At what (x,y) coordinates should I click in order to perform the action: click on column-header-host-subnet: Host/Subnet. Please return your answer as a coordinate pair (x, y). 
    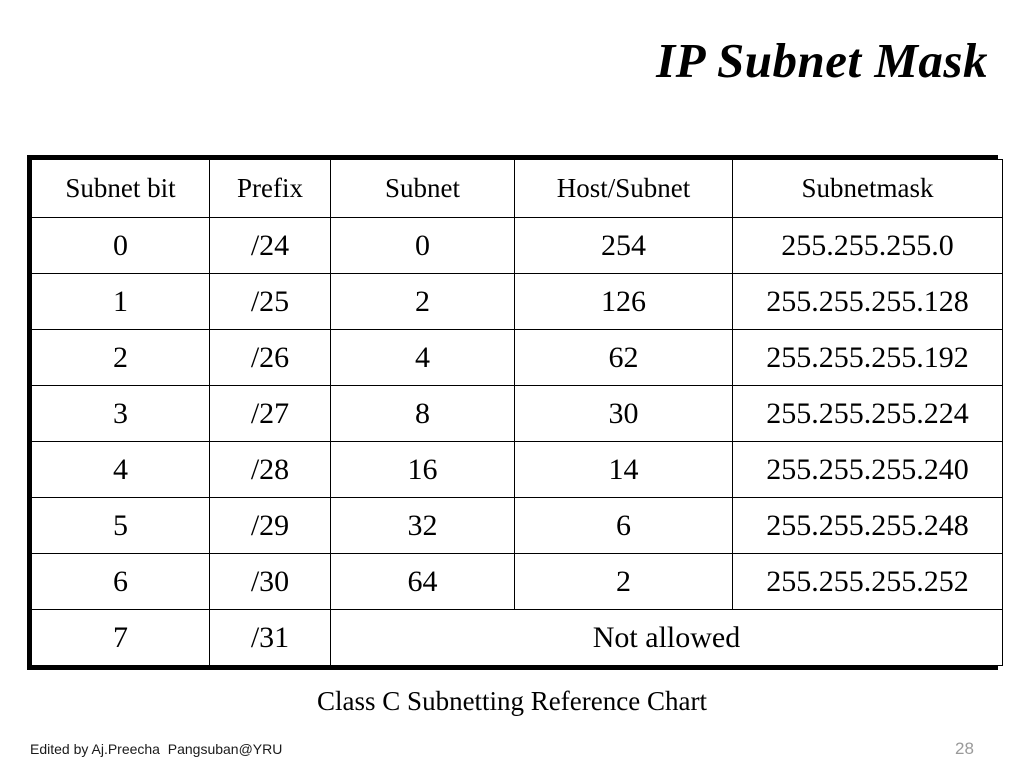
    Looking at the image, I should click on (623, 188).